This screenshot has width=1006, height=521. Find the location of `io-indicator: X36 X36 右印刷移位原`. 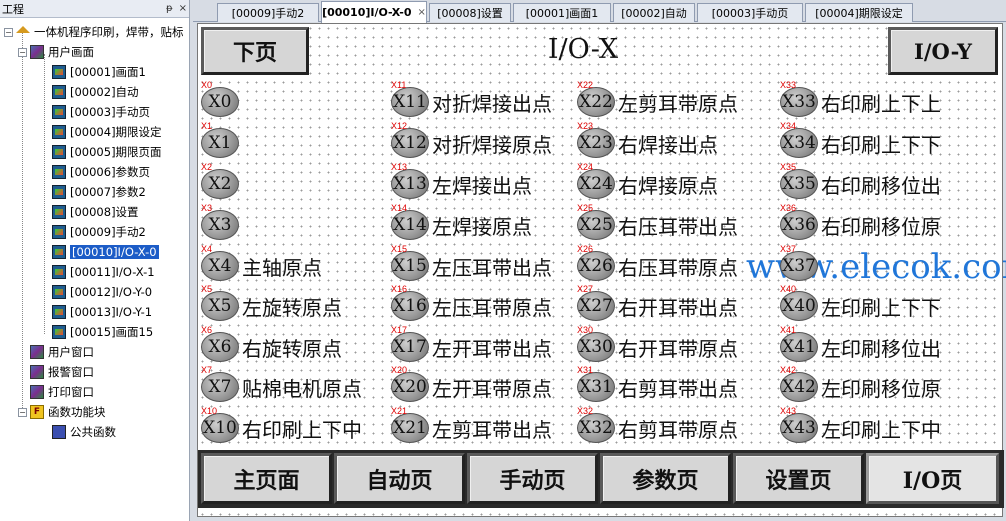

io-indicator: X36 X36 右印刷移位原 is located at coordinates (860, 222).